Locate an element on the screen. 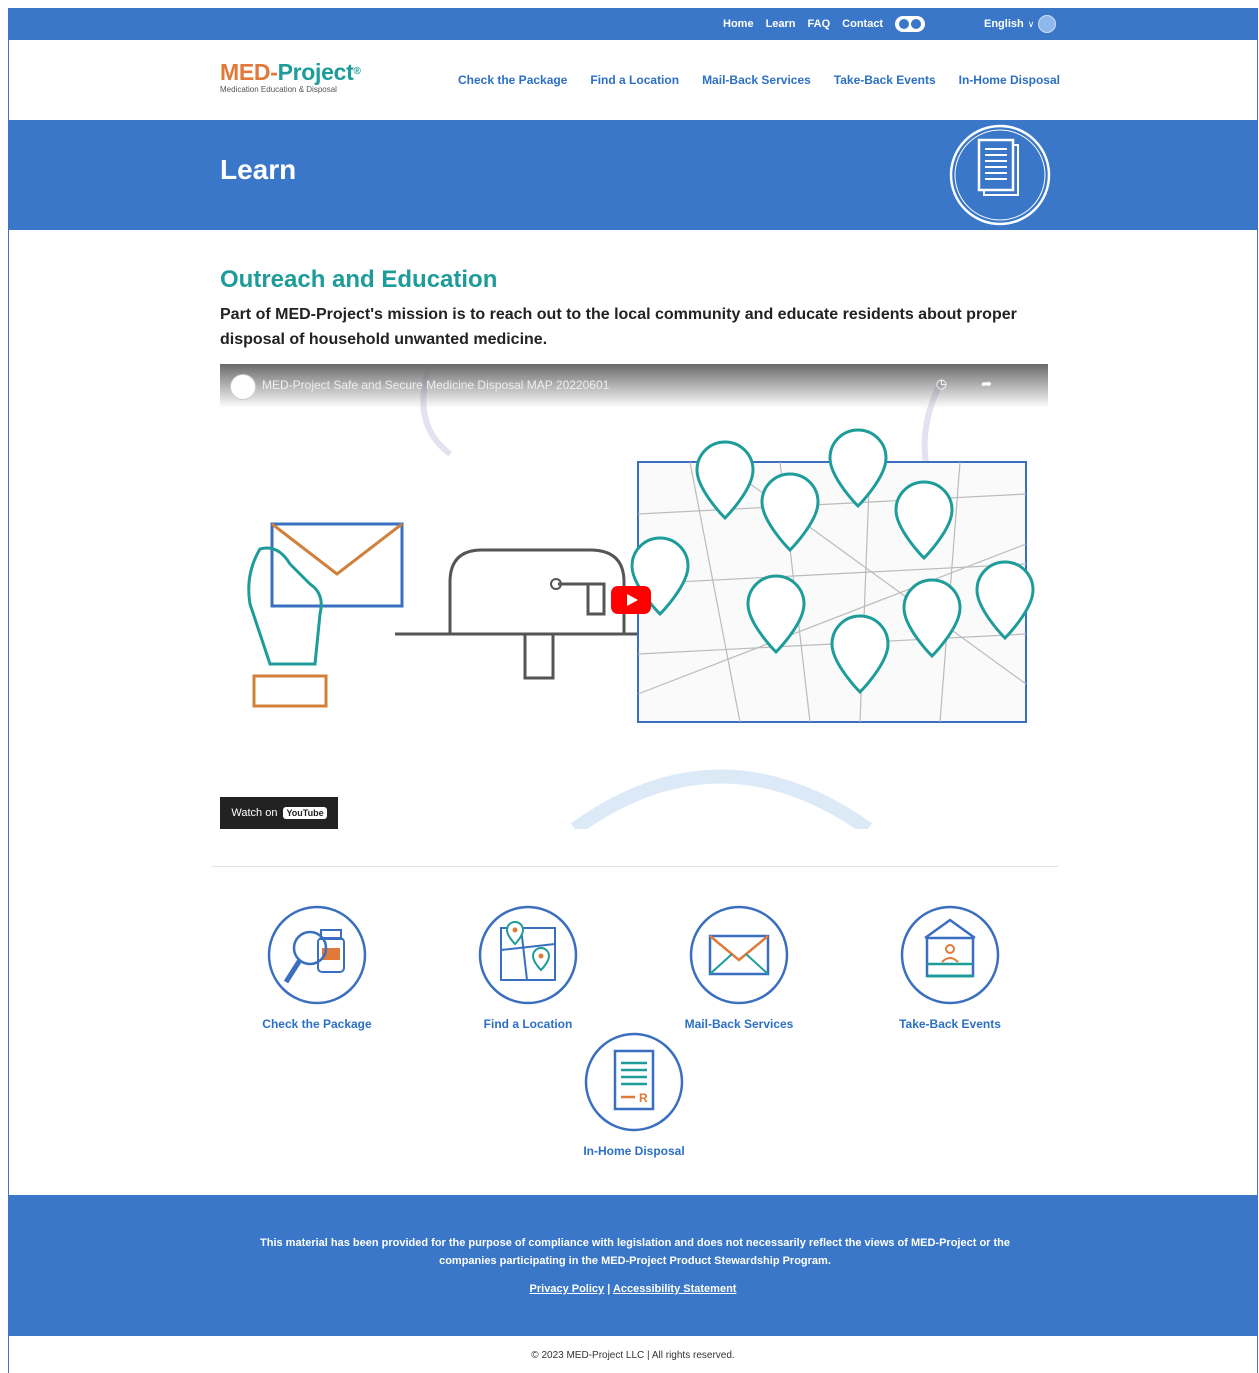  globe-icon is located at coordinates (1047, 24).